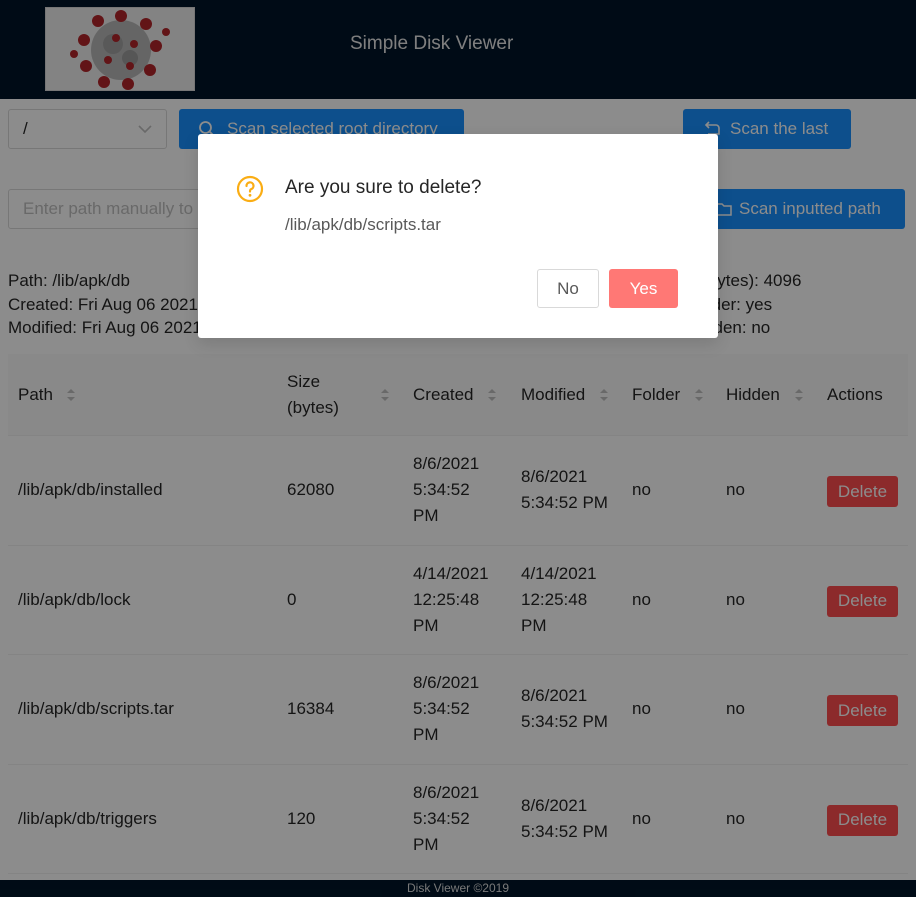  I want to click on question-circle-icon, so click(250, 189).